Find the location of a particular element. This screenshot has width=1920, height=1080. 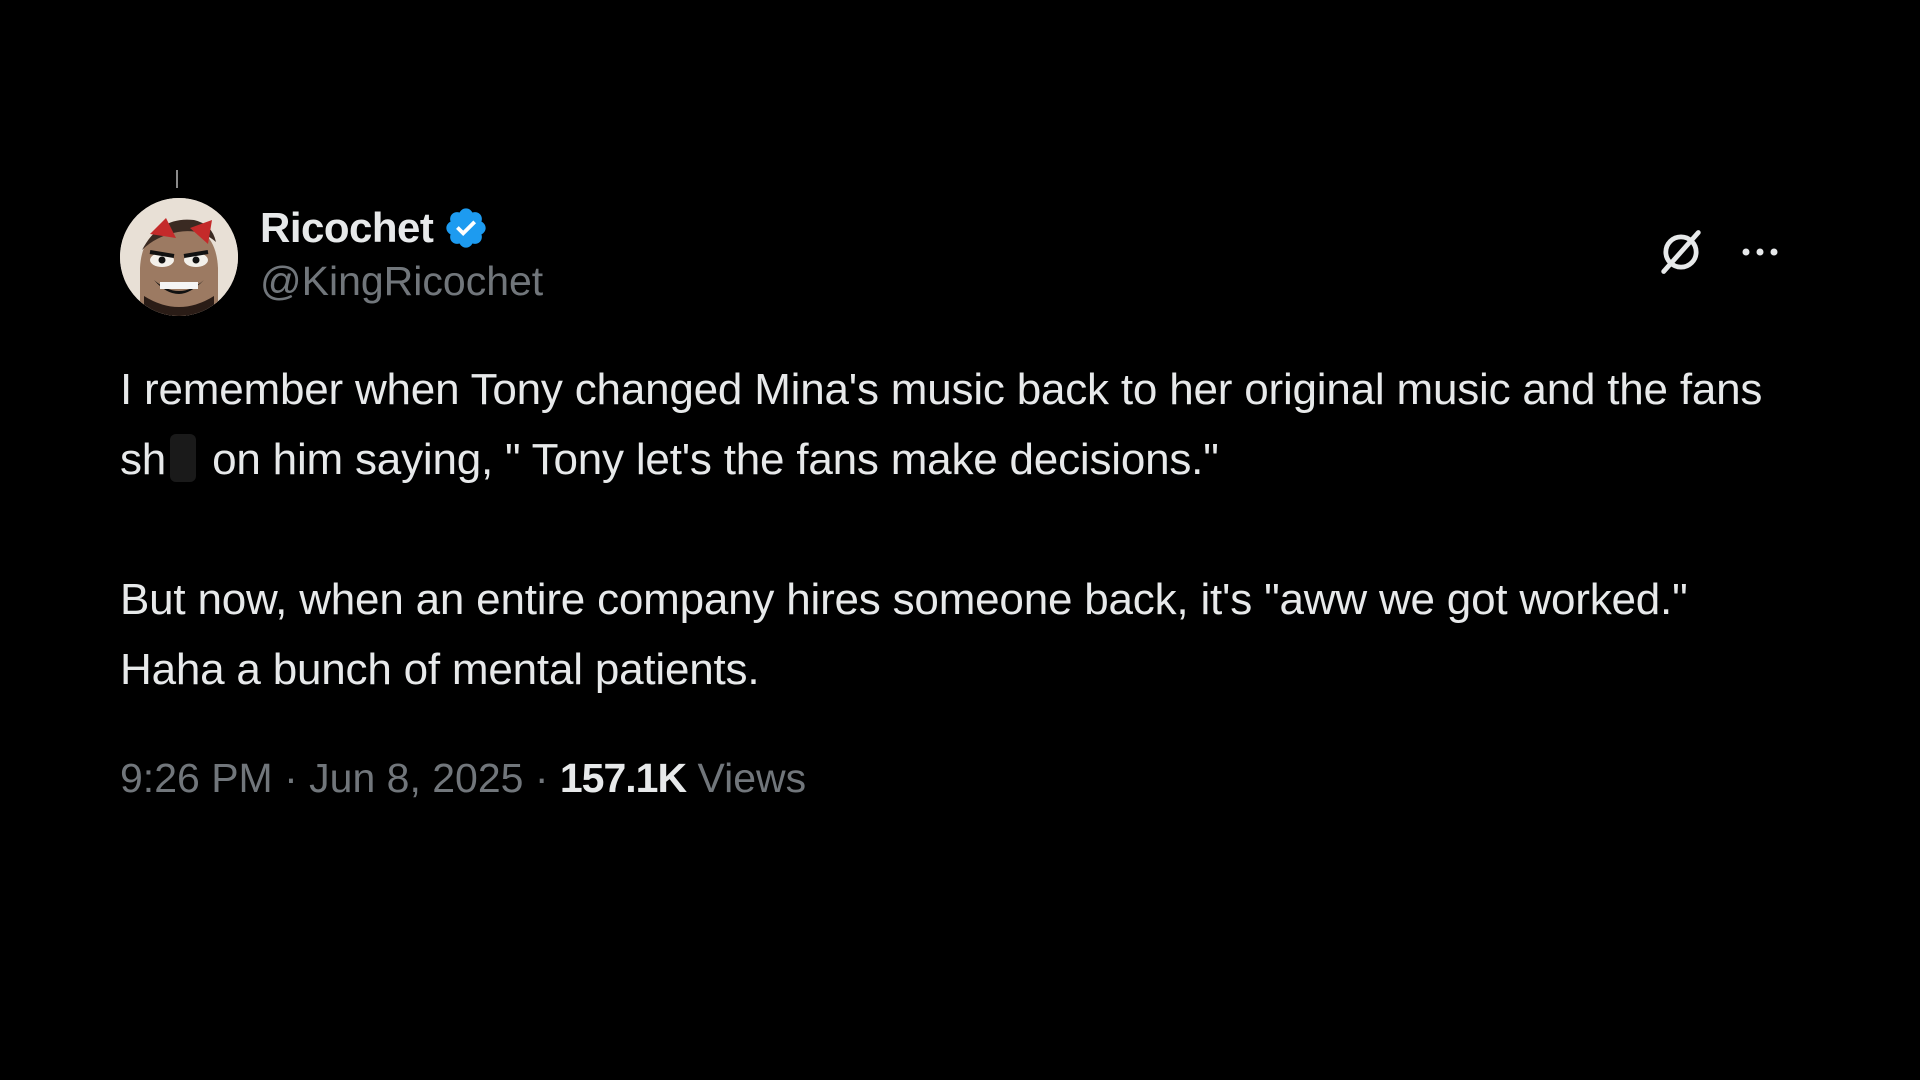

author-display-name: Ricochet is located at coordinates (347, 228).